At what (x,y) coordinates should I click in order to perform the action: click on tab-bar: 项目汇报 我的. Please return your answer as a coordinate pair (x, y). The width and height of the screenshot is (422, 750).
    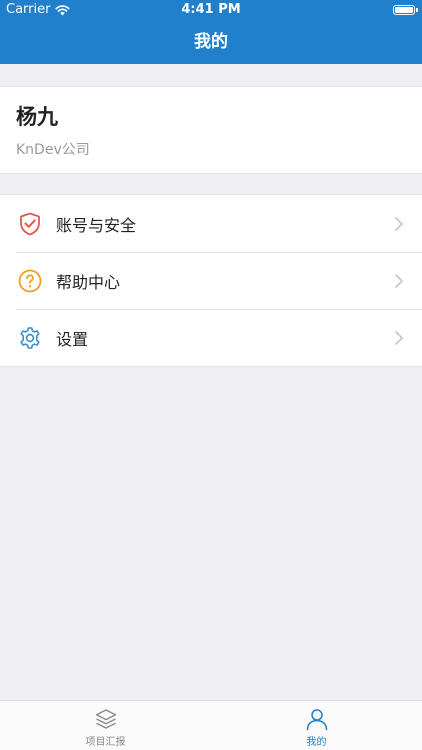
    Looking at the image, I should click on (211, 725).